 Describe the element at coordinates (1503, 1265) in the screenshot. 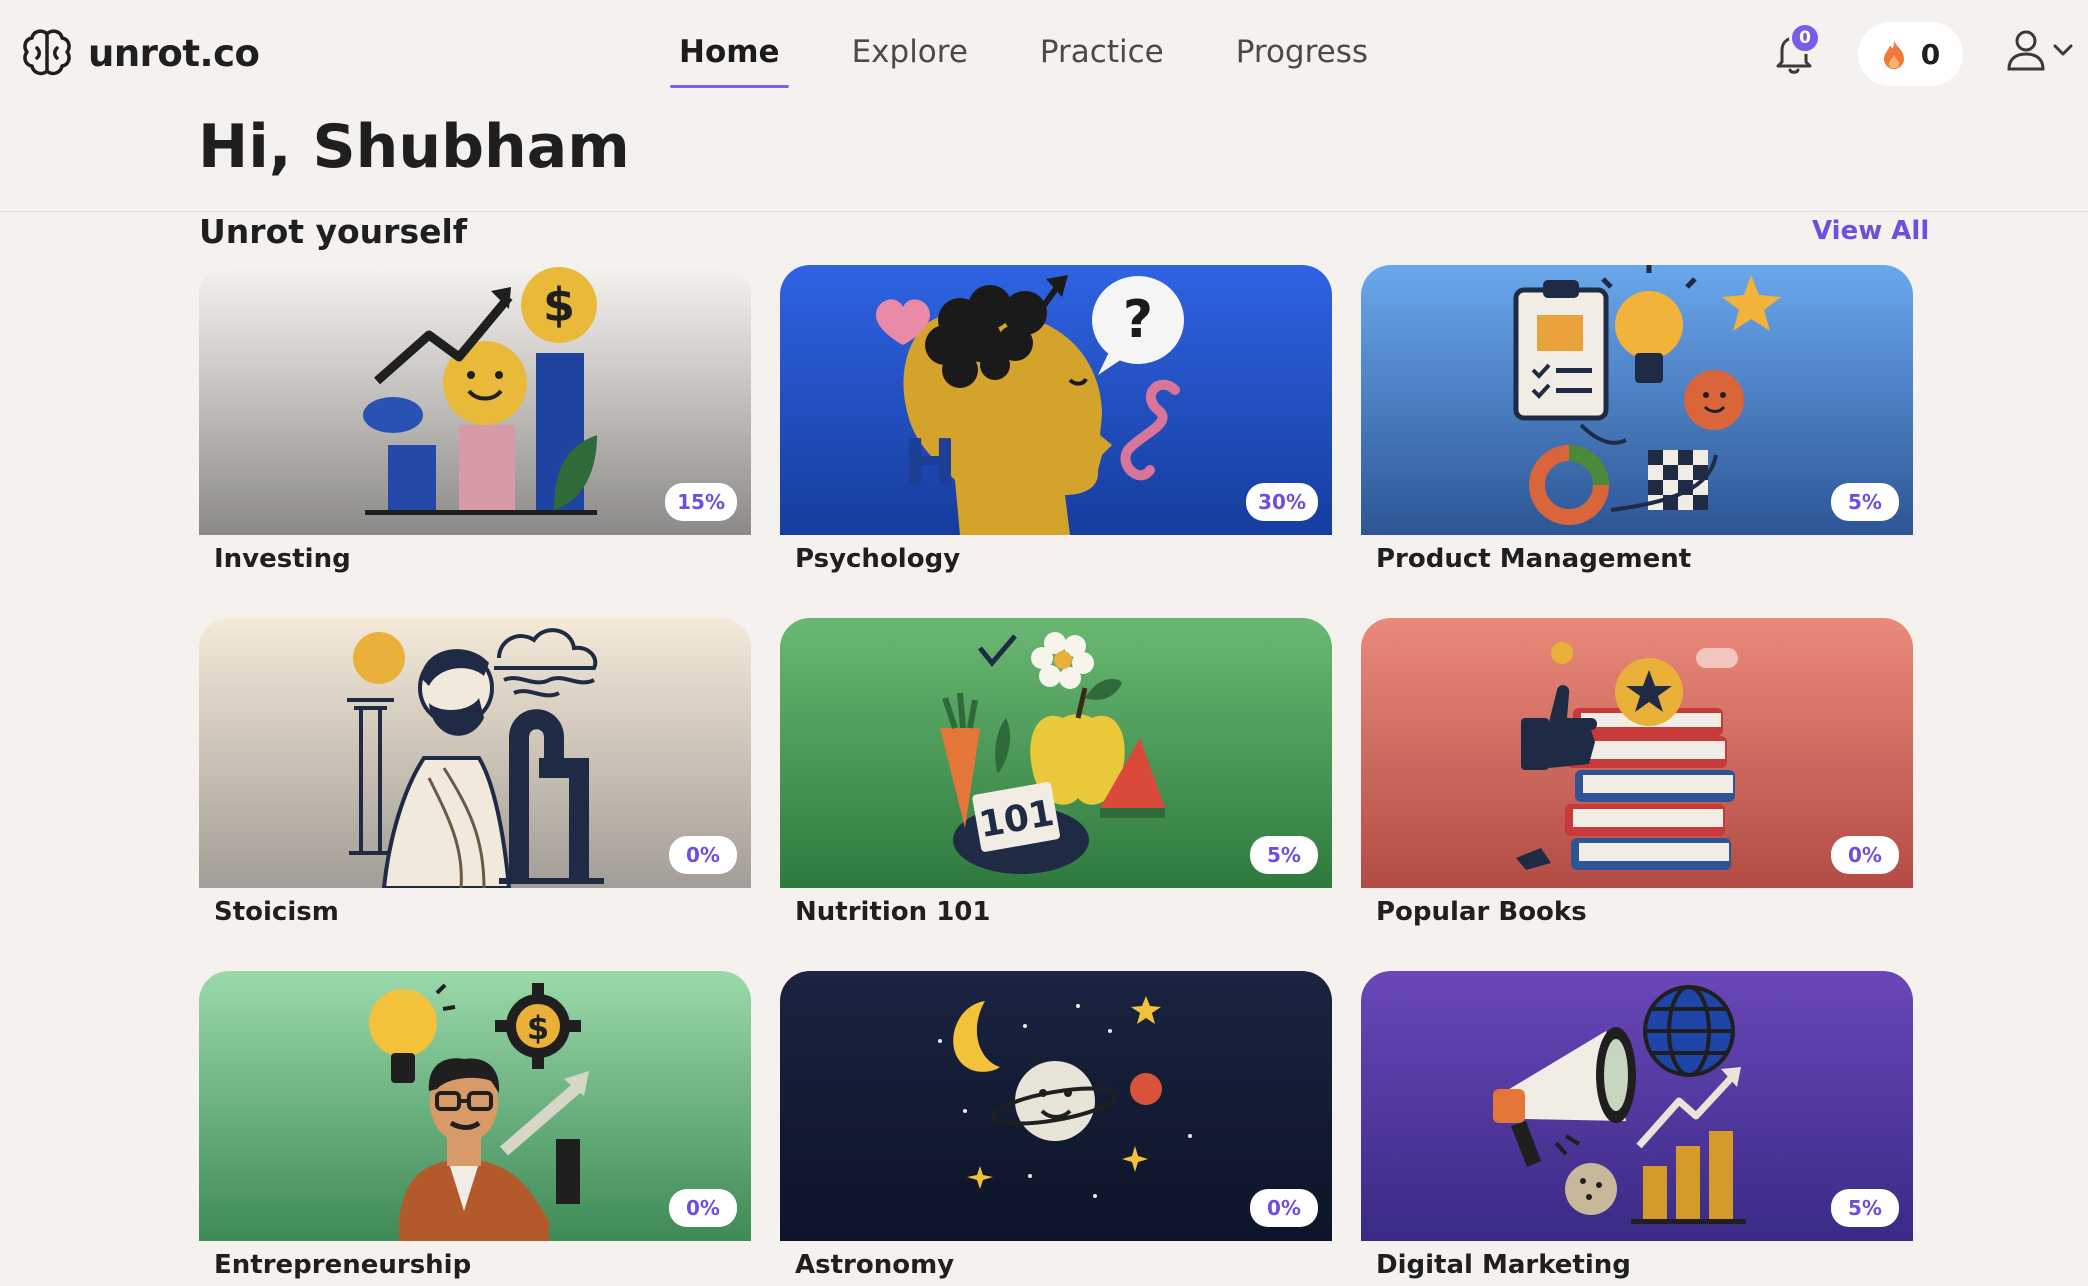

I see `course-title: Digital Marketing` at that location.